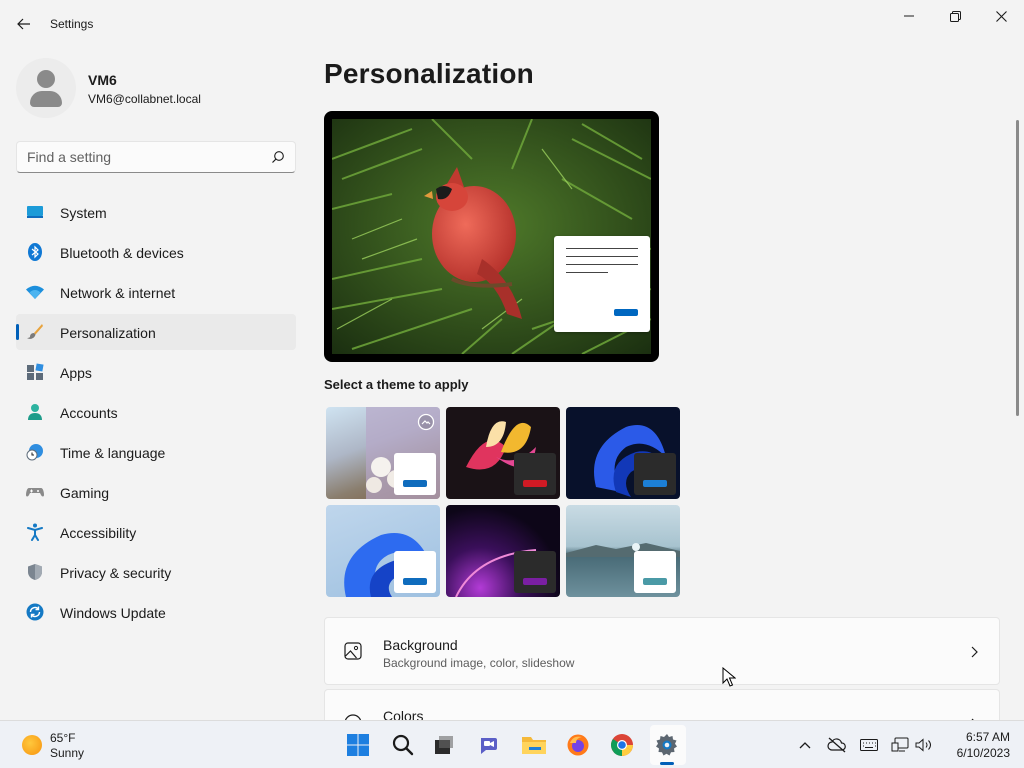 Image resolution: width=1024 pixels, height=768 pixels. I want to click on back-button, so click(24, 24).